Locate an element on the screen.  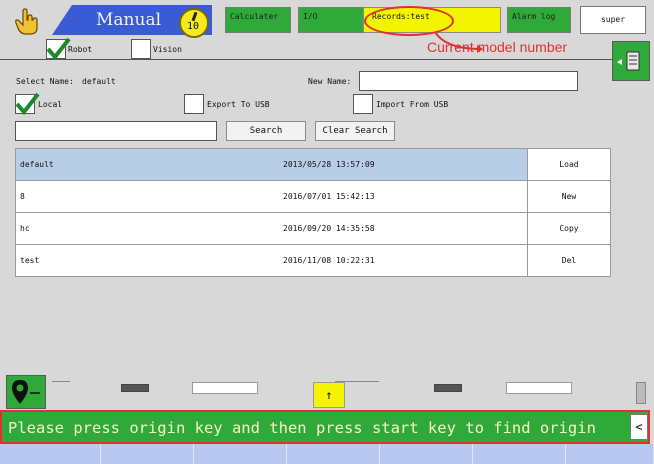
local-label: Local is located at coordinates (50, 104).